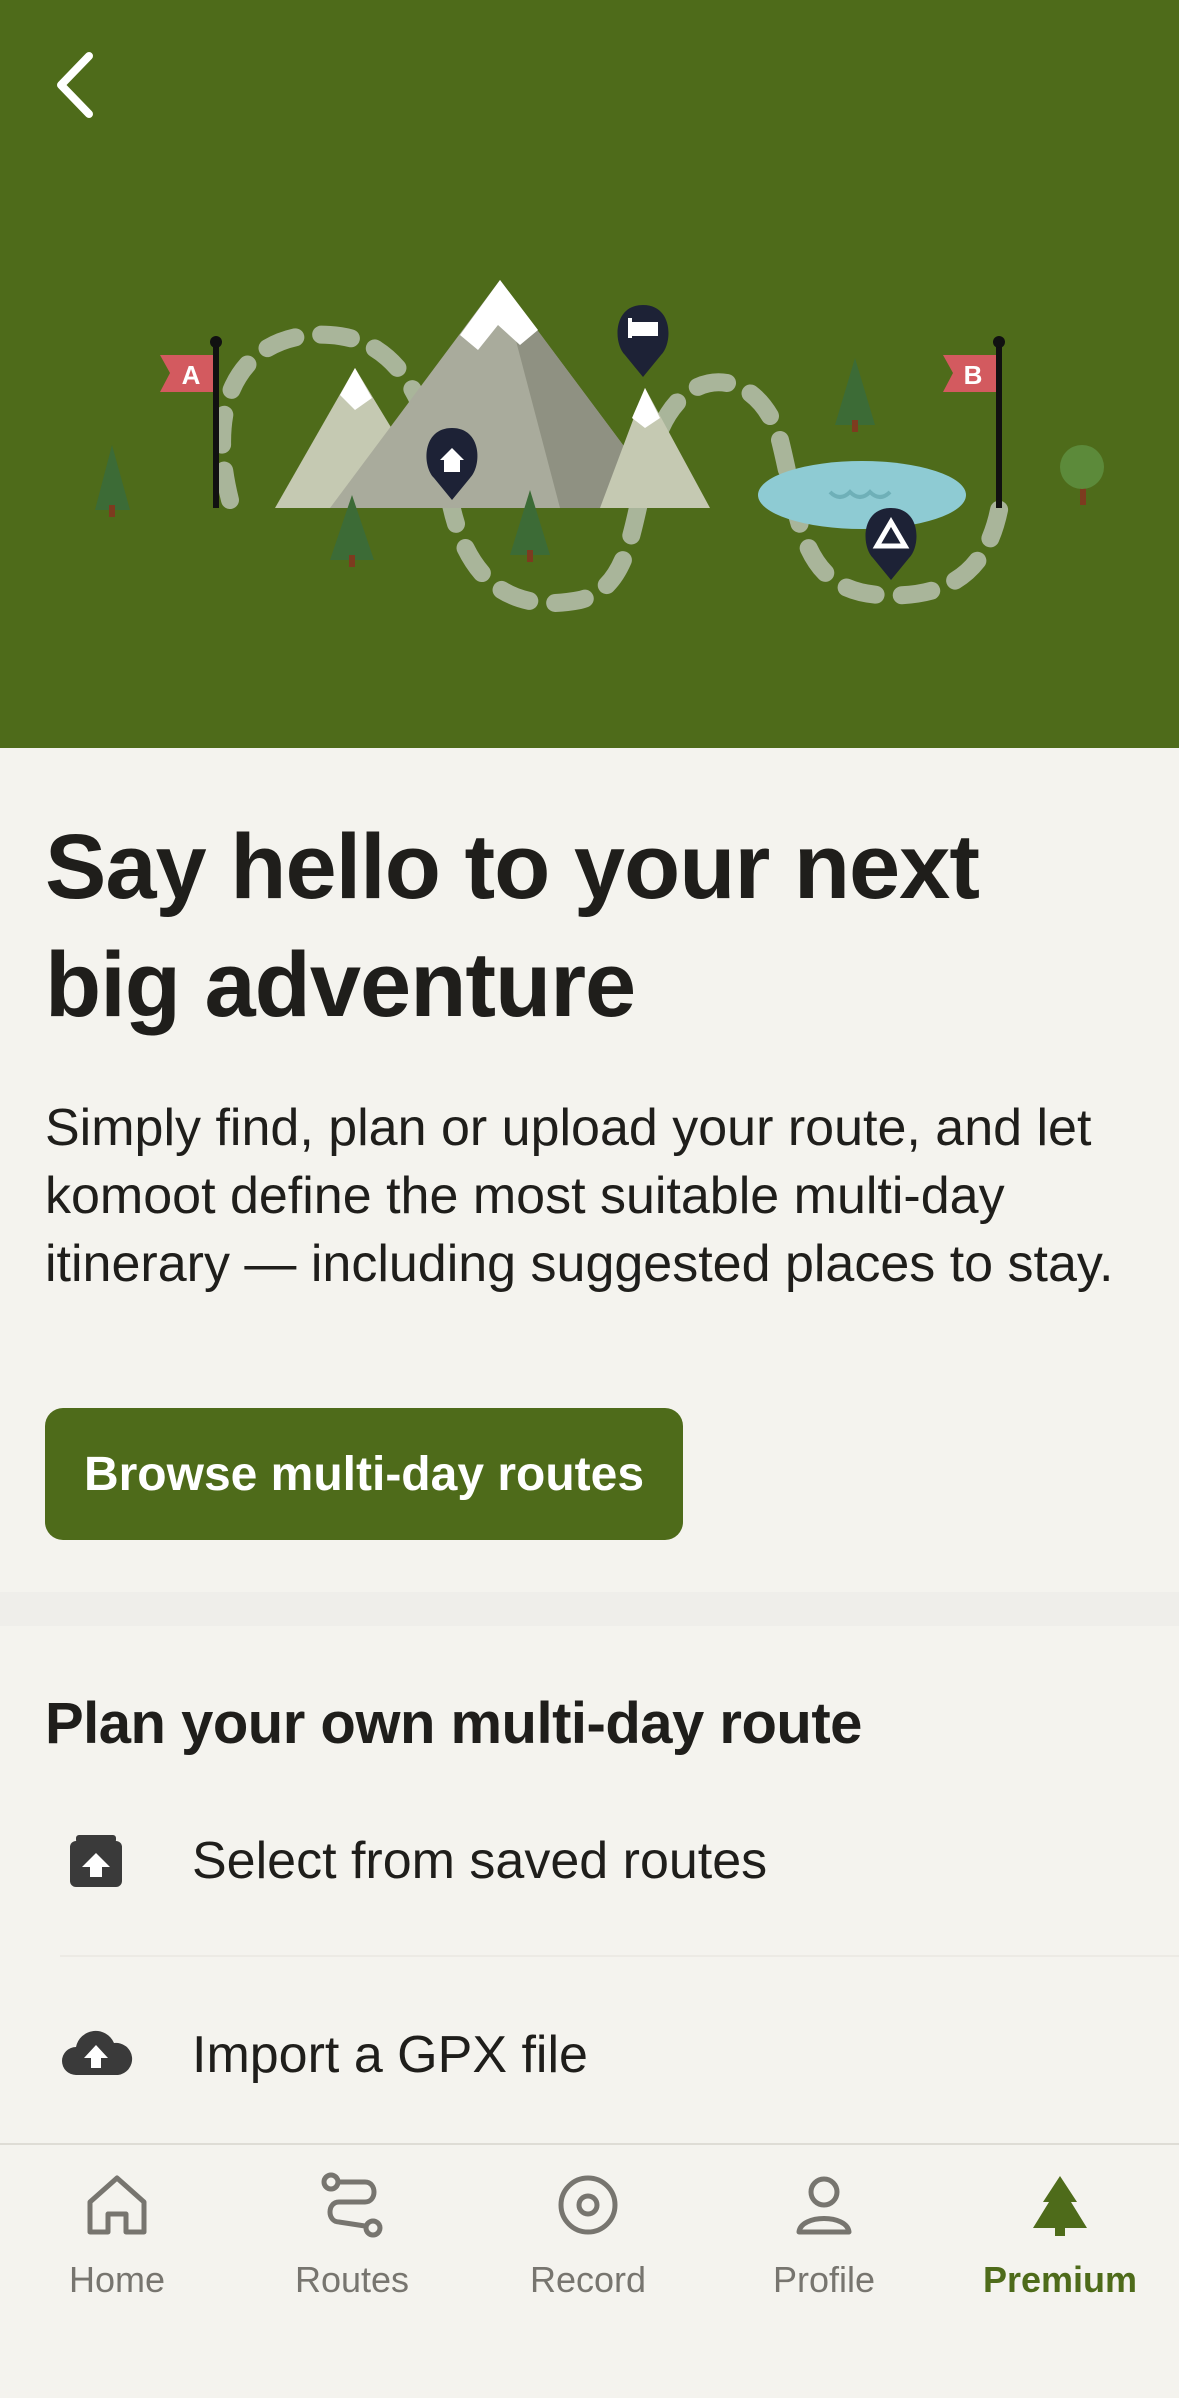  Describe the element at coordinates (96, 2055) in the screenshot. I see `cloud-upload-icon` at that location.